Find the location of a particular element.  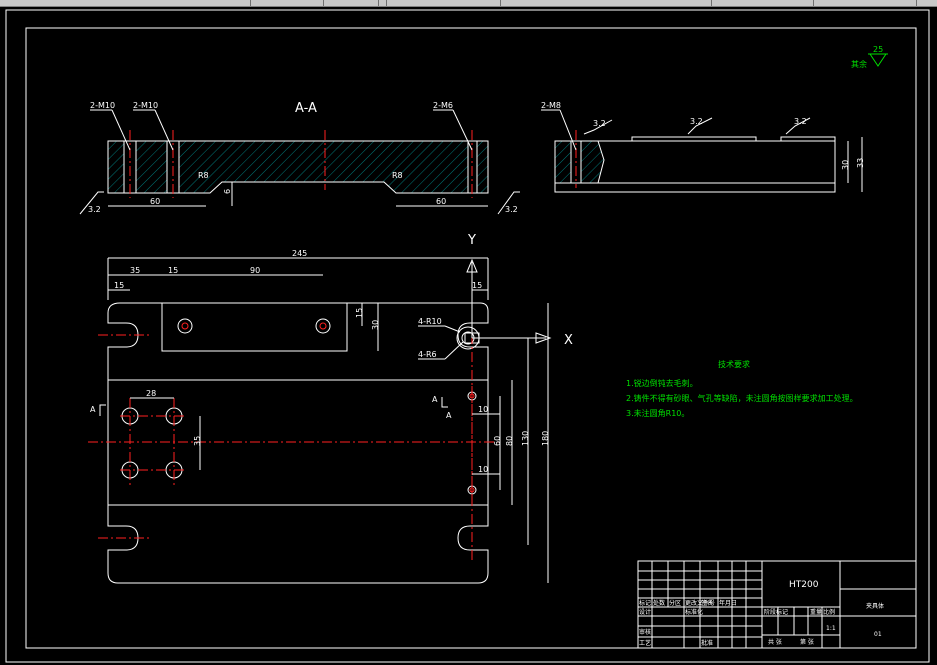

svg-text: 2-M6 is located at coordinates (443, 105).